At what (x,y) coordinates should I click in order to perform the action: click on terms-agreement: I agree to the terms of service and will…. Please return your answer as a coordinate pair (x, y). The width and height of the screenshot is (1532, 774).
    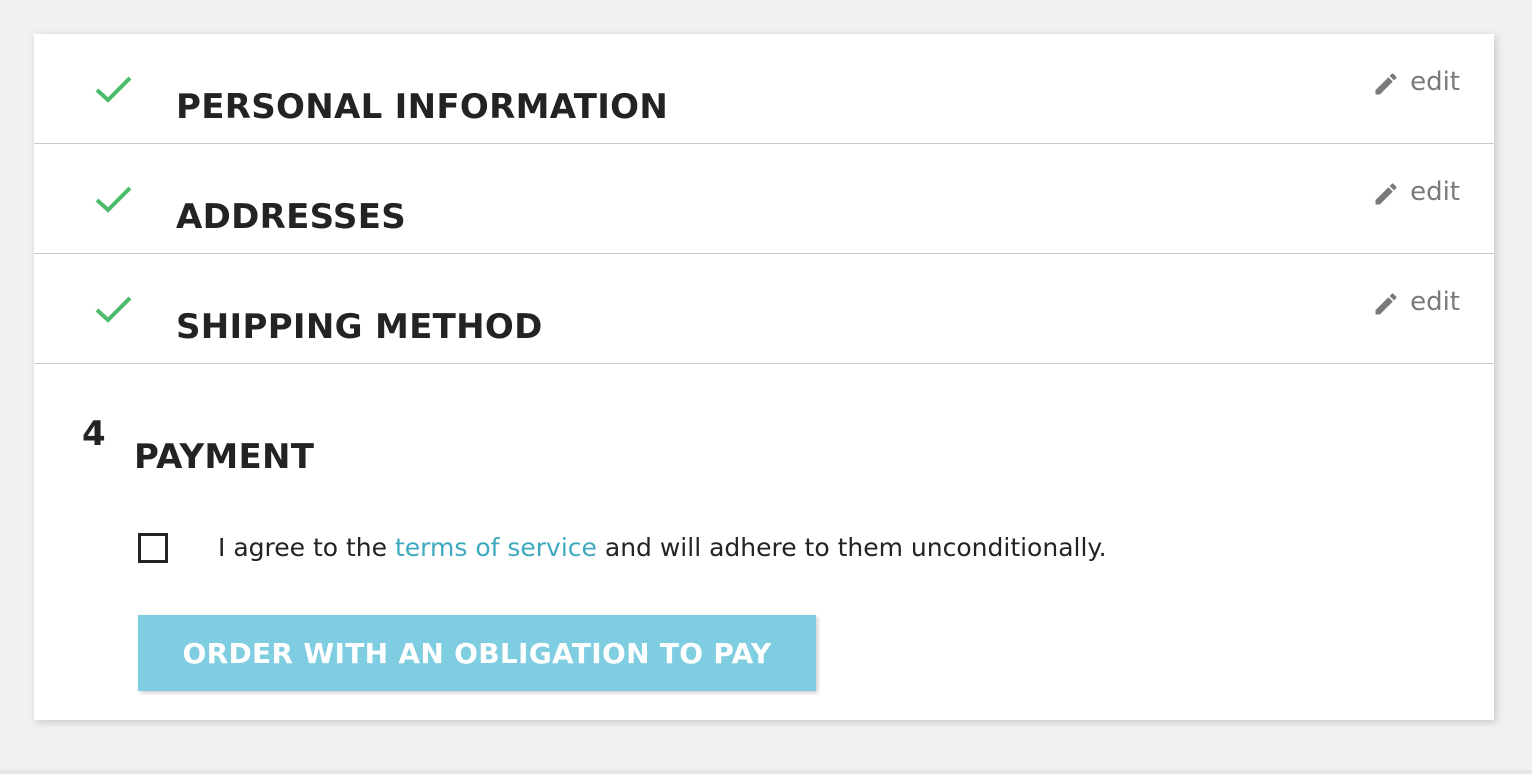
    Looking at the image, I should click on (622, 548).